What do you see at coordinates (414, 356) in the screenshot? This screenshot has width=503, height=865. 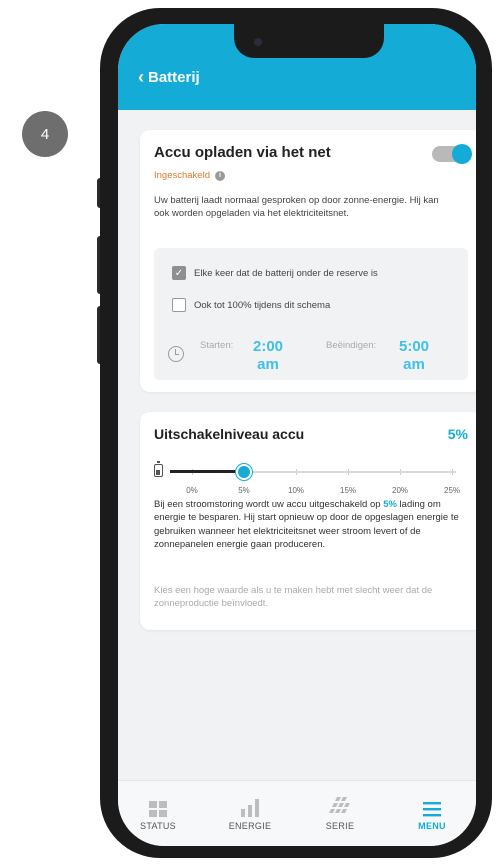 I see `end-time-value: 5:00 am` at bounding box center [414, 356].